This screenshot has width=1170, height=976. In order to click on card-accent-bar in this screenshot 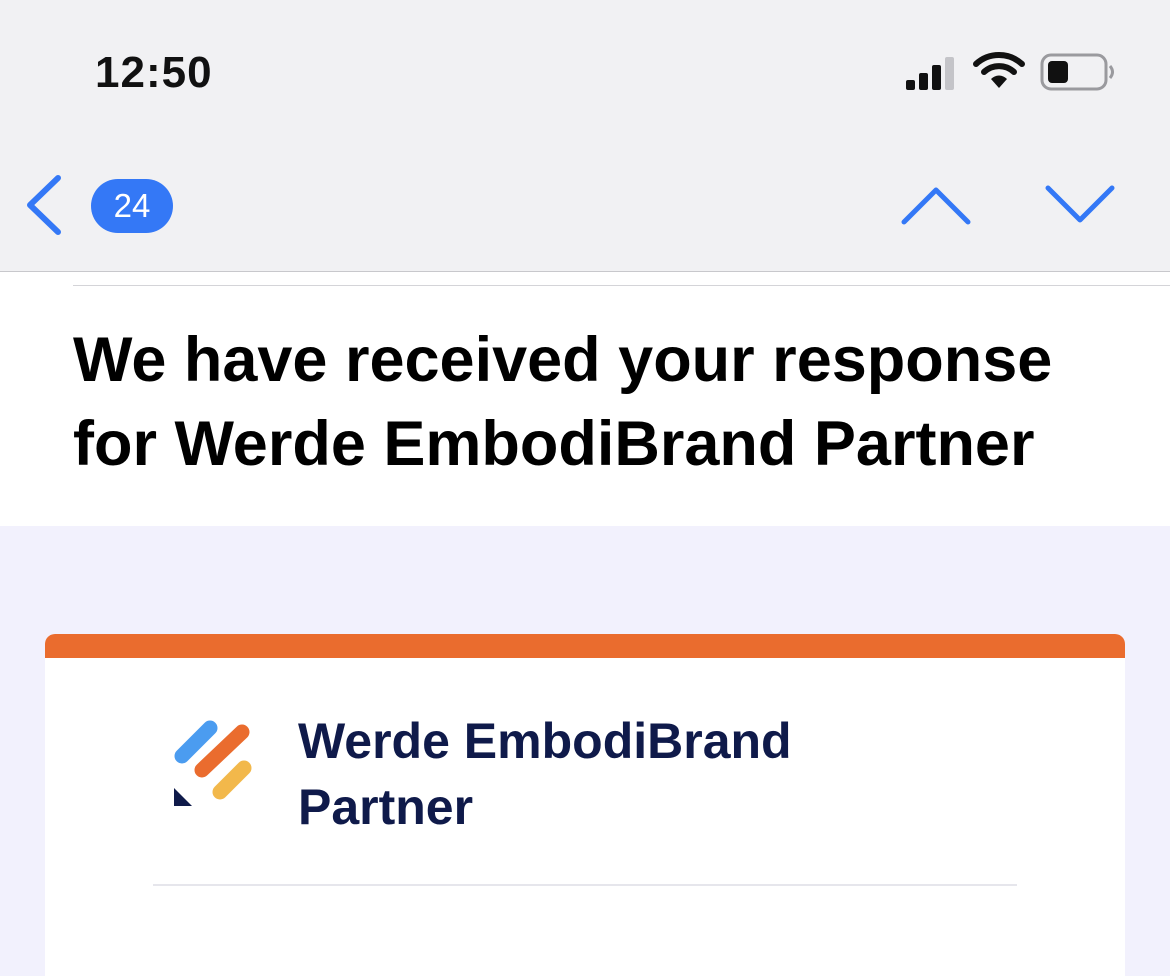, I will do `click(585, 646)`.